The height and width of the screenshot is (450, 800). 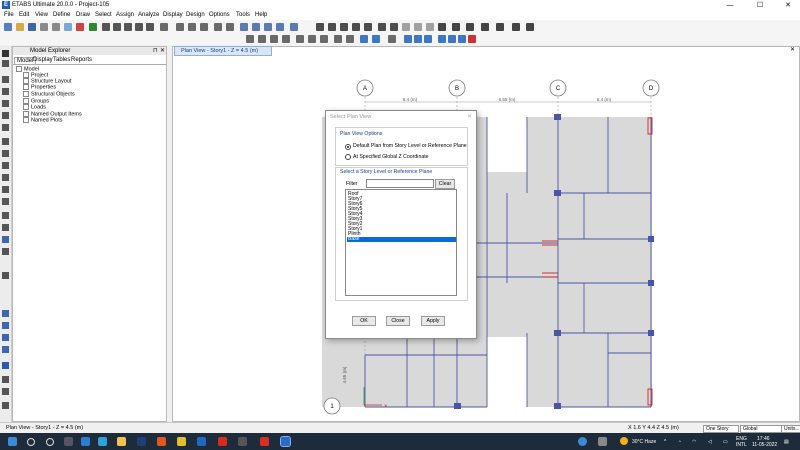 I want to click on radio-global-z, so click(x=348, y=157).